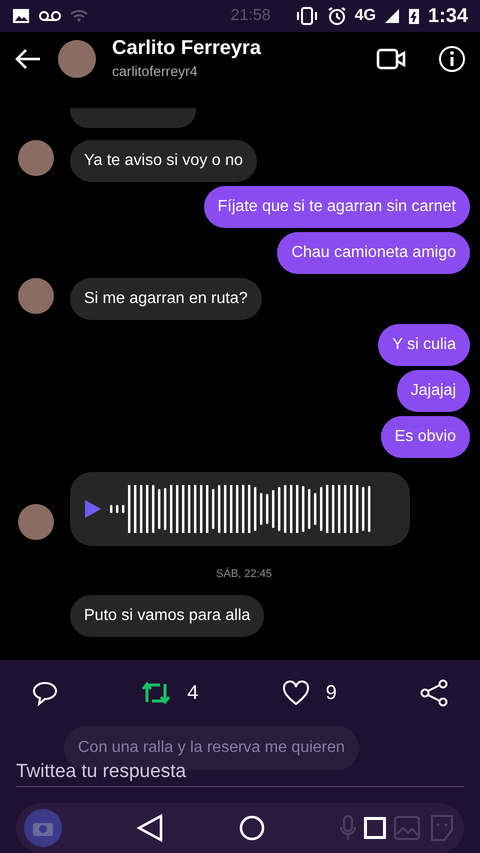 This screenshot has height=853, width=480. I want to click on share-icon, so click(434, 692).